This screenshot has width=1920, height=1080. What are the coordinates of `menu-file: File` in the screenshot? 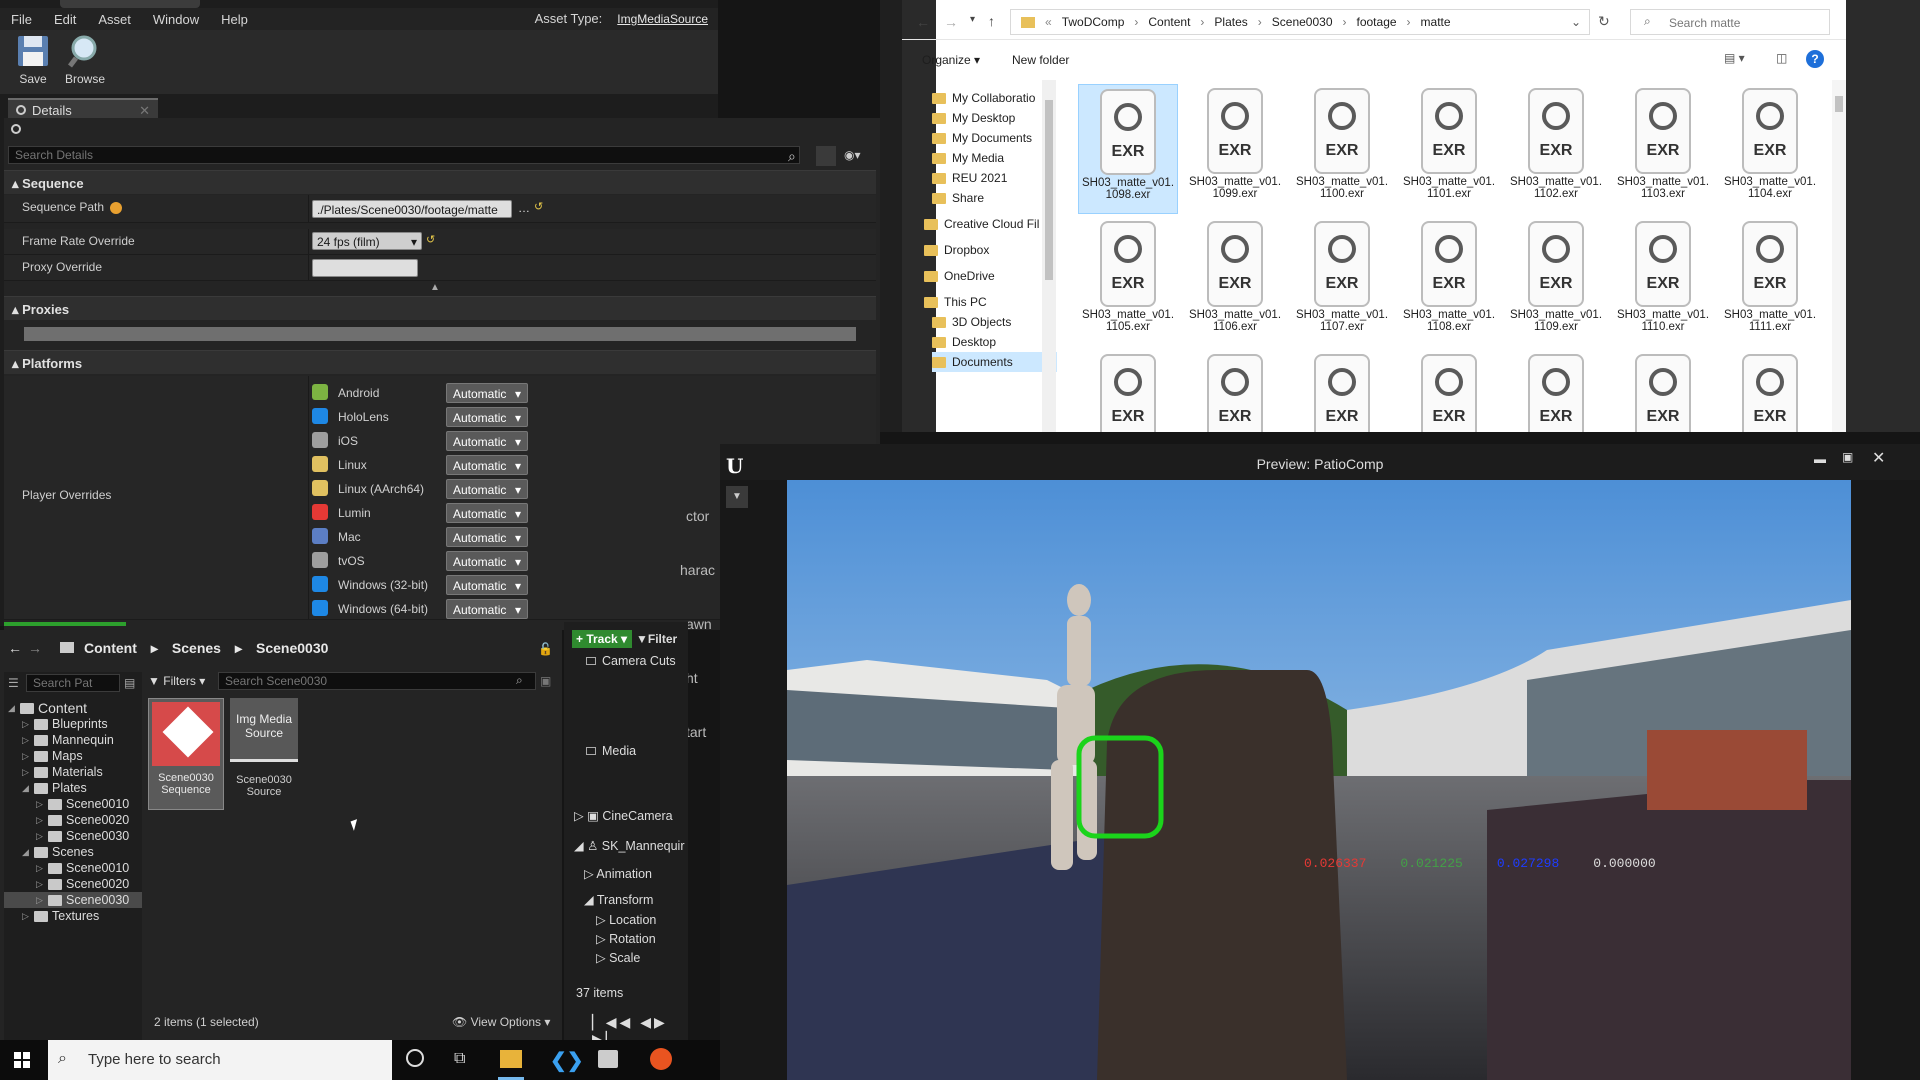 It's located at (21, 19).